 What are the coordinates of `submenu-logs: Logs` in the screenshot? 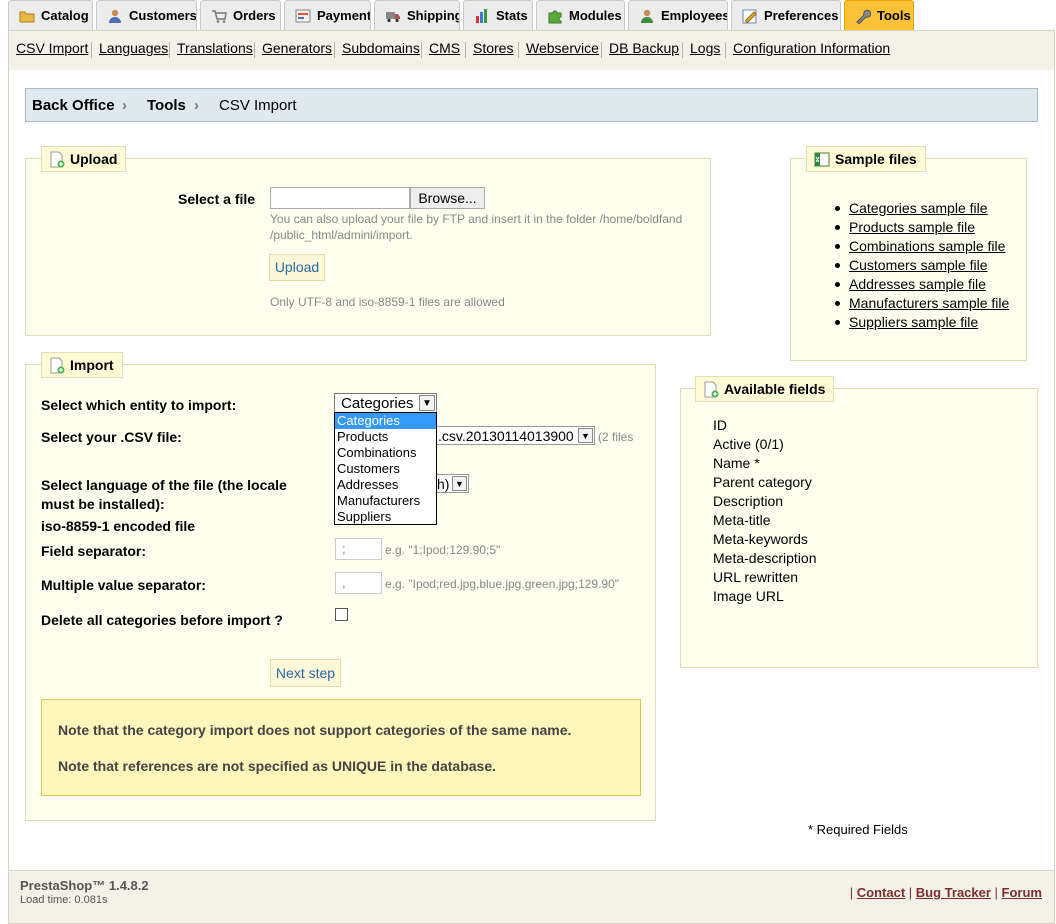 It's located at (705, 48).